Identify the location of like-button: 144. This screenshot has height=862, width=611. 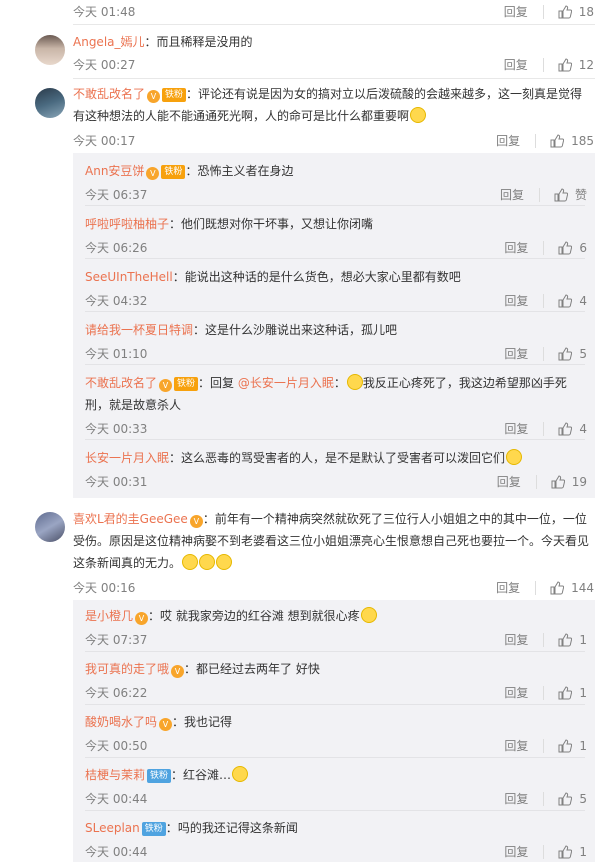
(572, 588).